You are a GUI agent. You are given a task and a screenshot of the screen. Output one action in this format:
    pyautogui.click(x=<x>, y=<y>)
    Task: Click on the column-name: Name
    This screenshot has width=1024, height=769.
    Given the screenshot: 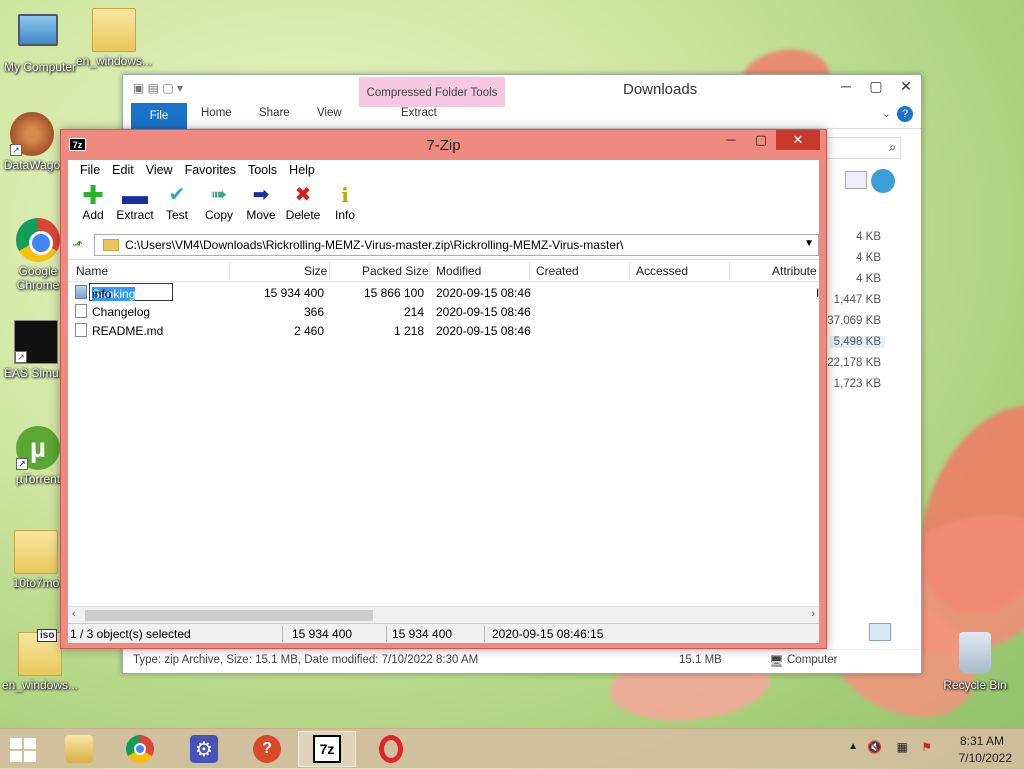 What is the action you would take?
    pyautogui.click(x=92, y=271)
    